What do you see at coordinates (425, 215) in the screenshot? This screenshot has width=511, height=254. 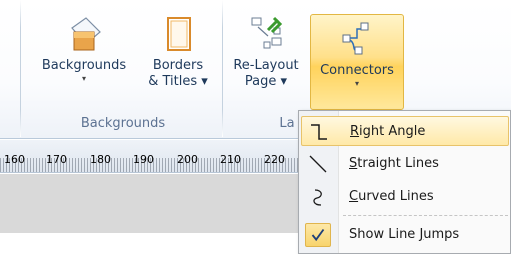 I see `menu-separator` at bounding box center [425, 215].